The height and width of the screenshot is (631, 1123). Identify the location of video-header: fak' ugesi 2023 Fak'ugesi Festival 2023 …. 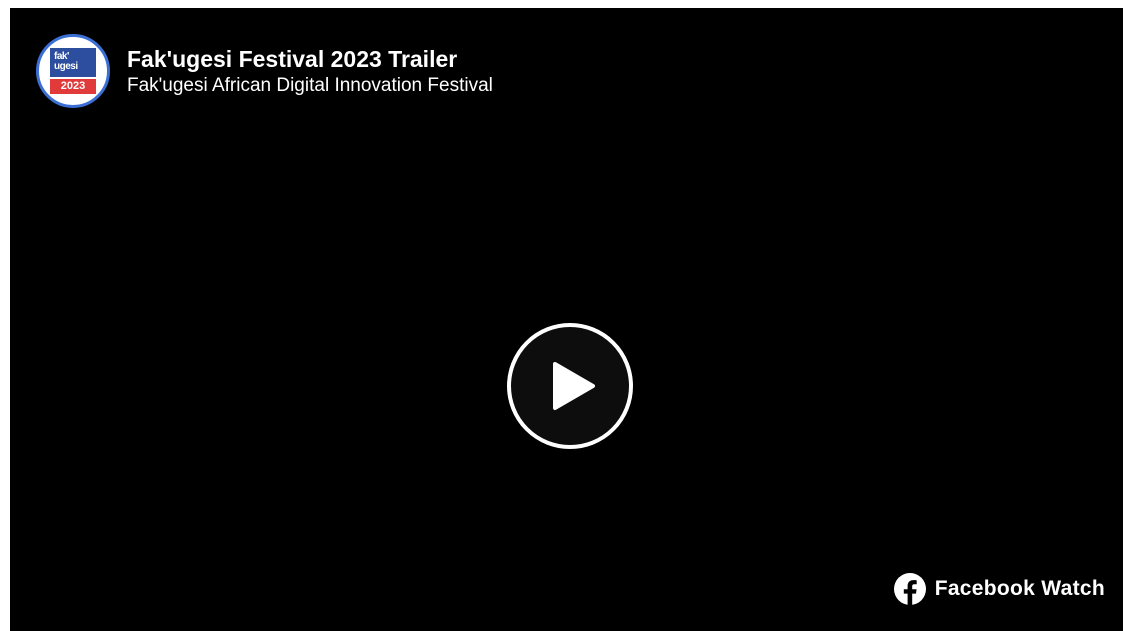
(264, 71).